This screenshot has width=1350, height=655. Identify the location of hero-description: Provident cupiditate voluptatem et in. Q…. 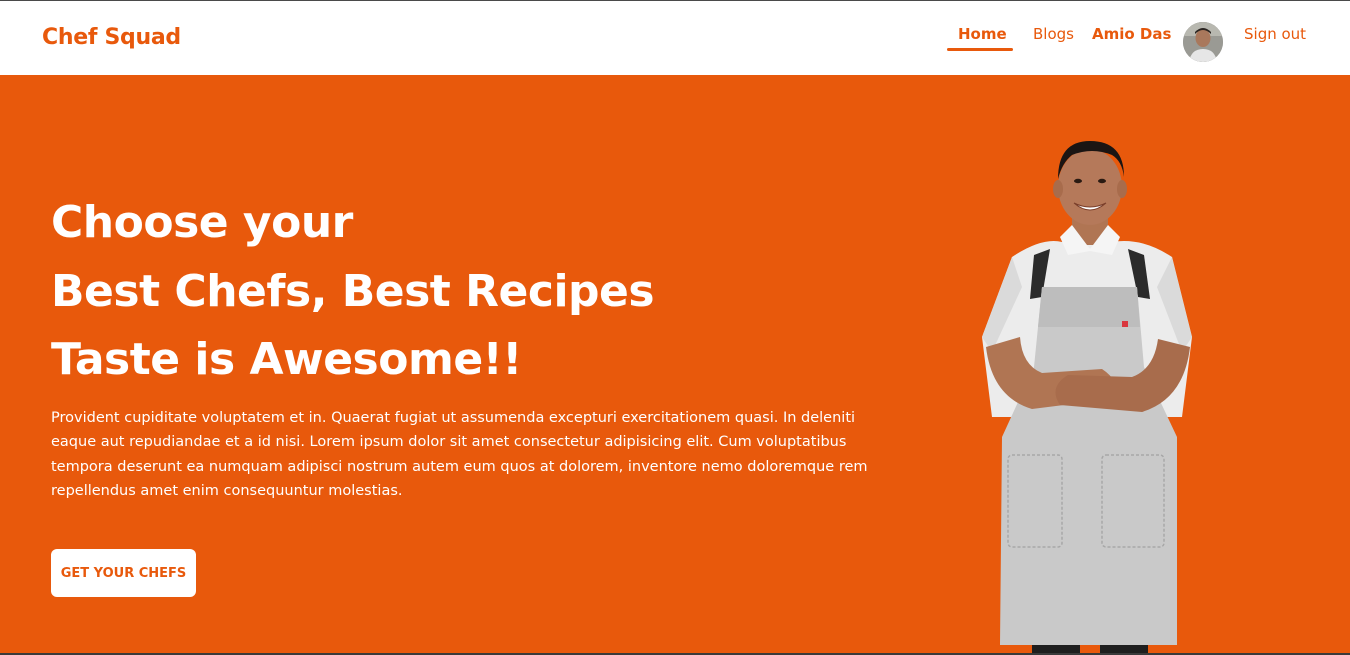
(459, 454).